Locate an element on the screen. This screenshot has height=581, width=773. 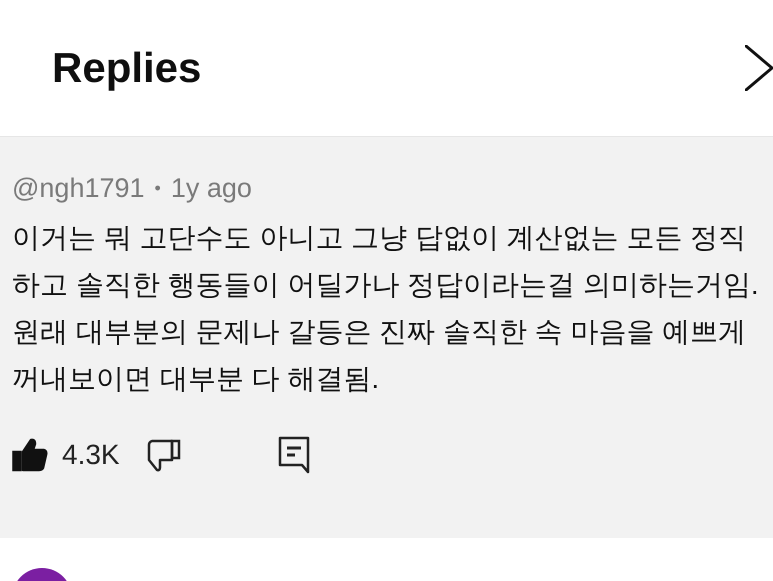
timestamp: 1y ago is located at coordinates (211, 188).